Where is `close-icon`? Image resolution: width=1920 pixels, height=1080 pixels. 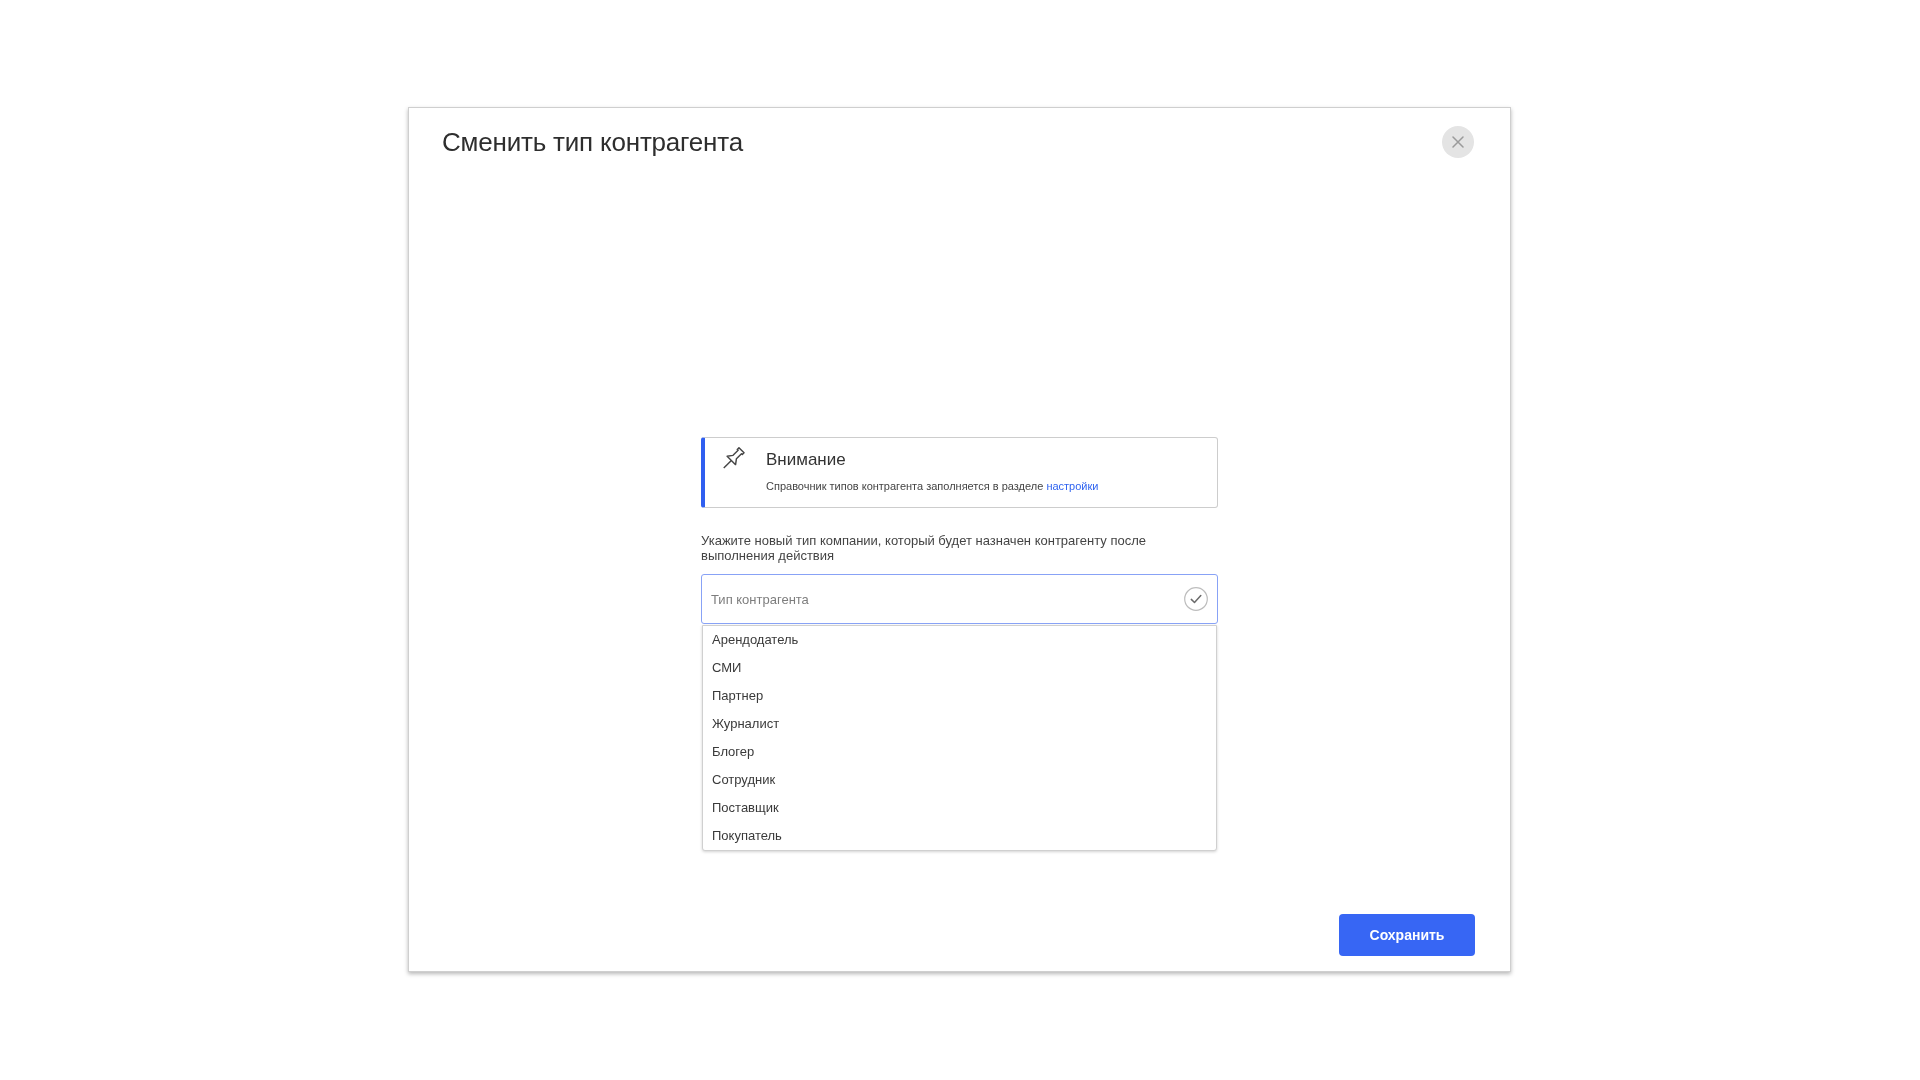 close-icon is located at coordinates (1458, 142).